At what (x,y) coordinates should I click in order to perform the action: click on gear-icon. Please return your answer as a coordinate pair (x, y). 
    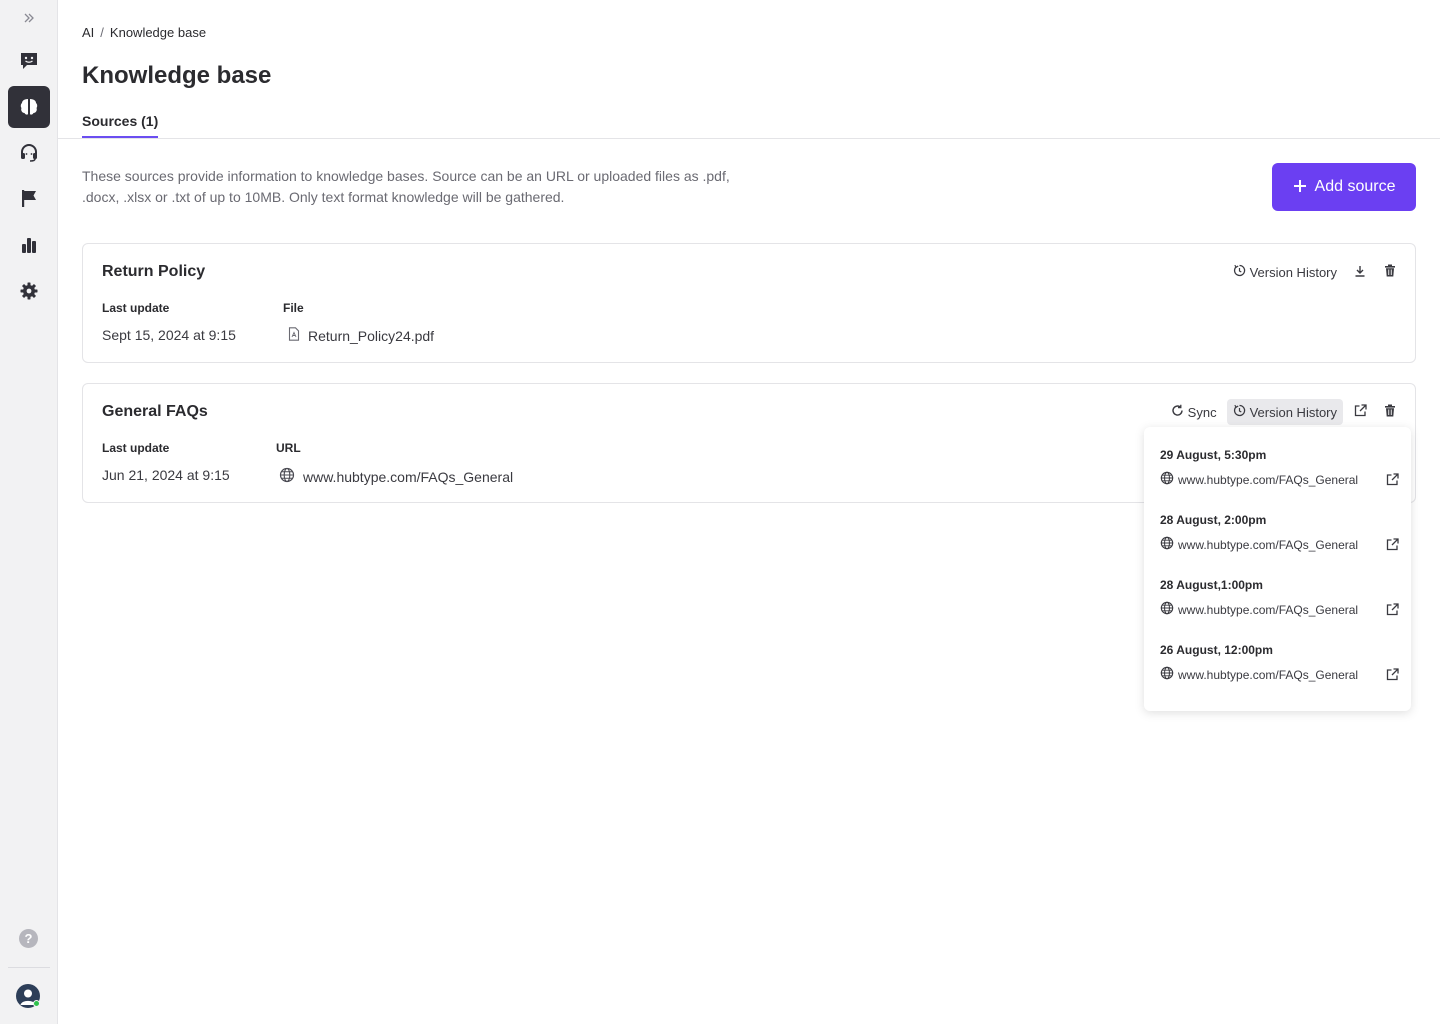
    Looking at the image, I should click on (29, 291).